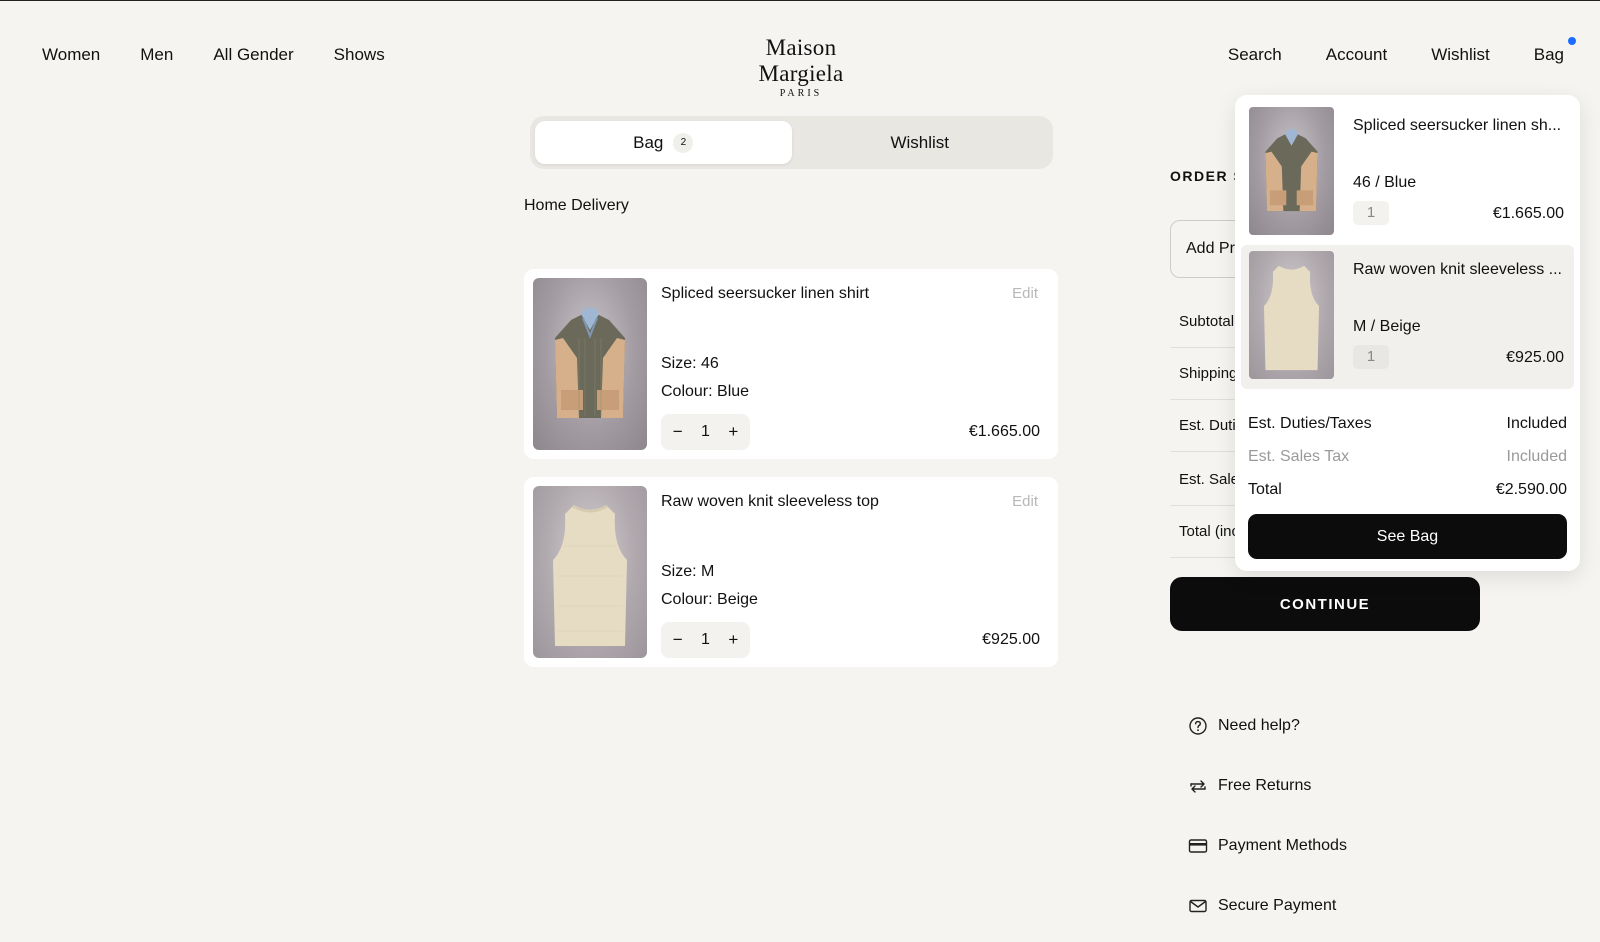 The image size is (1600, 942). What do you see at coordinates (1265, 489) in the screenshot?
I see `total-label: Total` at bounding box center [1265, 489].